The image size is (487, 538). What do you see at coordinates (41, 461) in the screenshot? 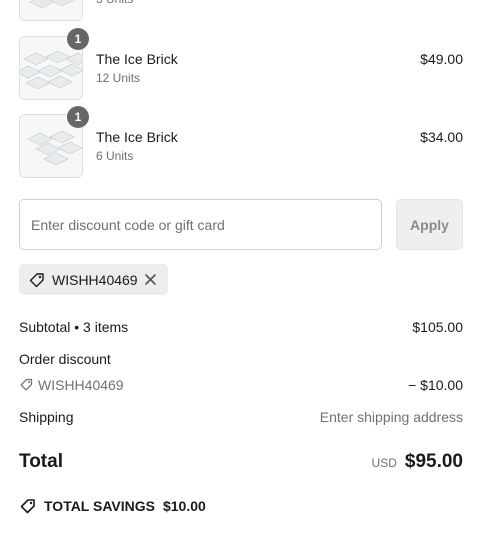
I see `total-label: Total` at bounding box center [41, 461].